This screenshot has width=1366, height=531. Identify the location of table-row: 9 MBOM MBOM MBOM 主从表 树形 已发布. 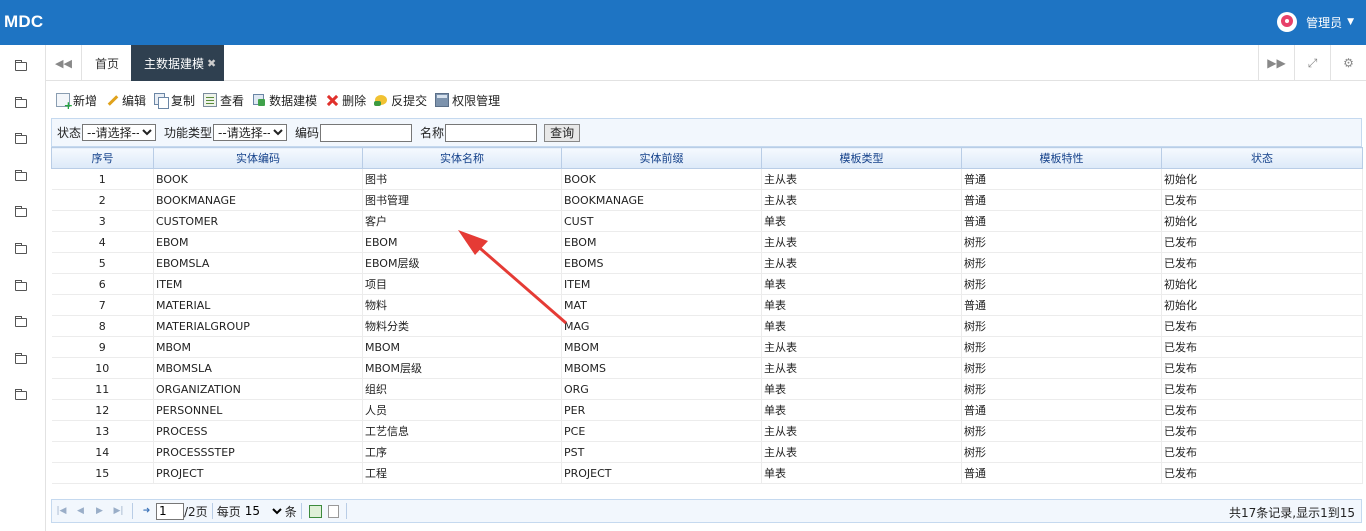
(707, 347).